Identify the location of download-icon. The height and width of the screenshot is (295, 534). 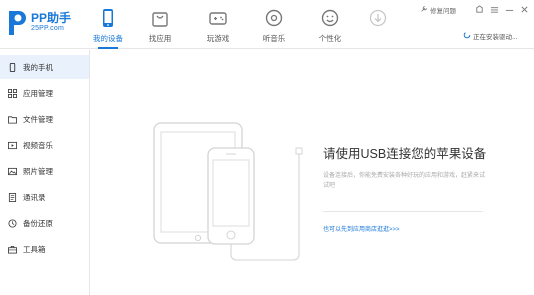
(378, 18).